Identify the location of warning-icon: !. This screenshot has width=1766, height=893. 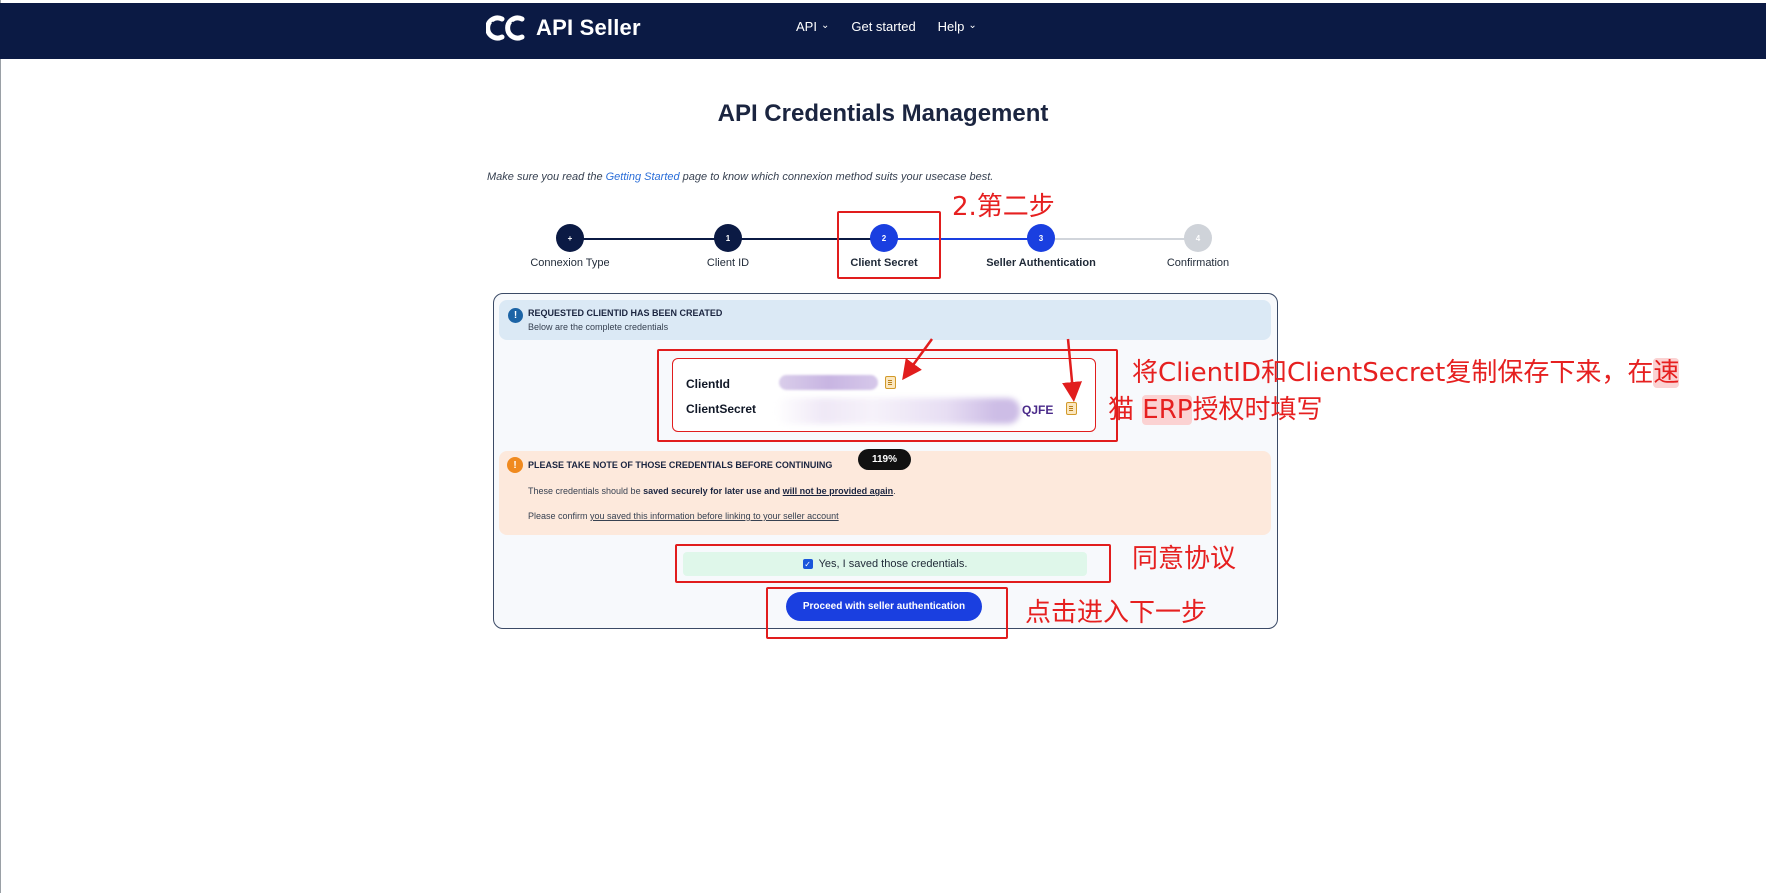
(515, 465).